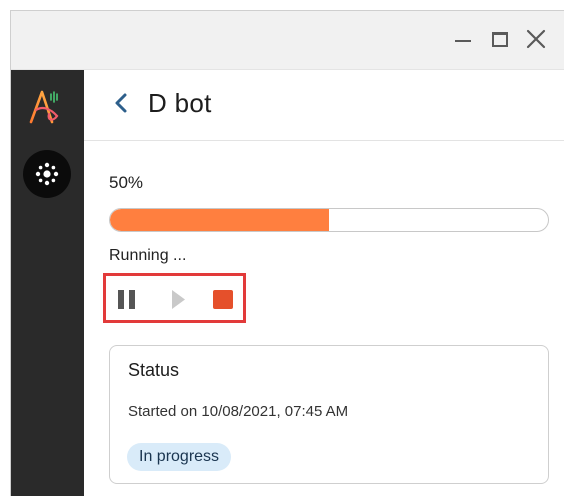 This screenshot has height=496, width=564. What do you see at coordinates (179, 457) in the screenshot?
I see `status-badge: In progress` at bounding box center [179, 457].